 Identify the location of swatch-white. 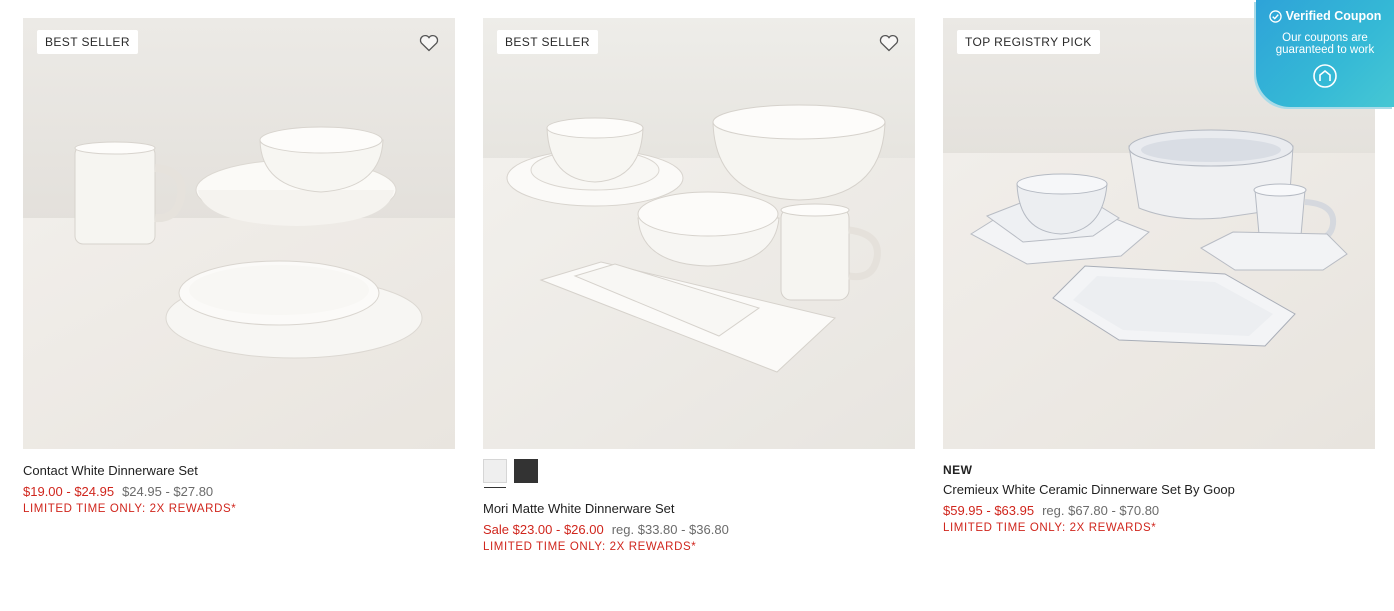
(495, 473).